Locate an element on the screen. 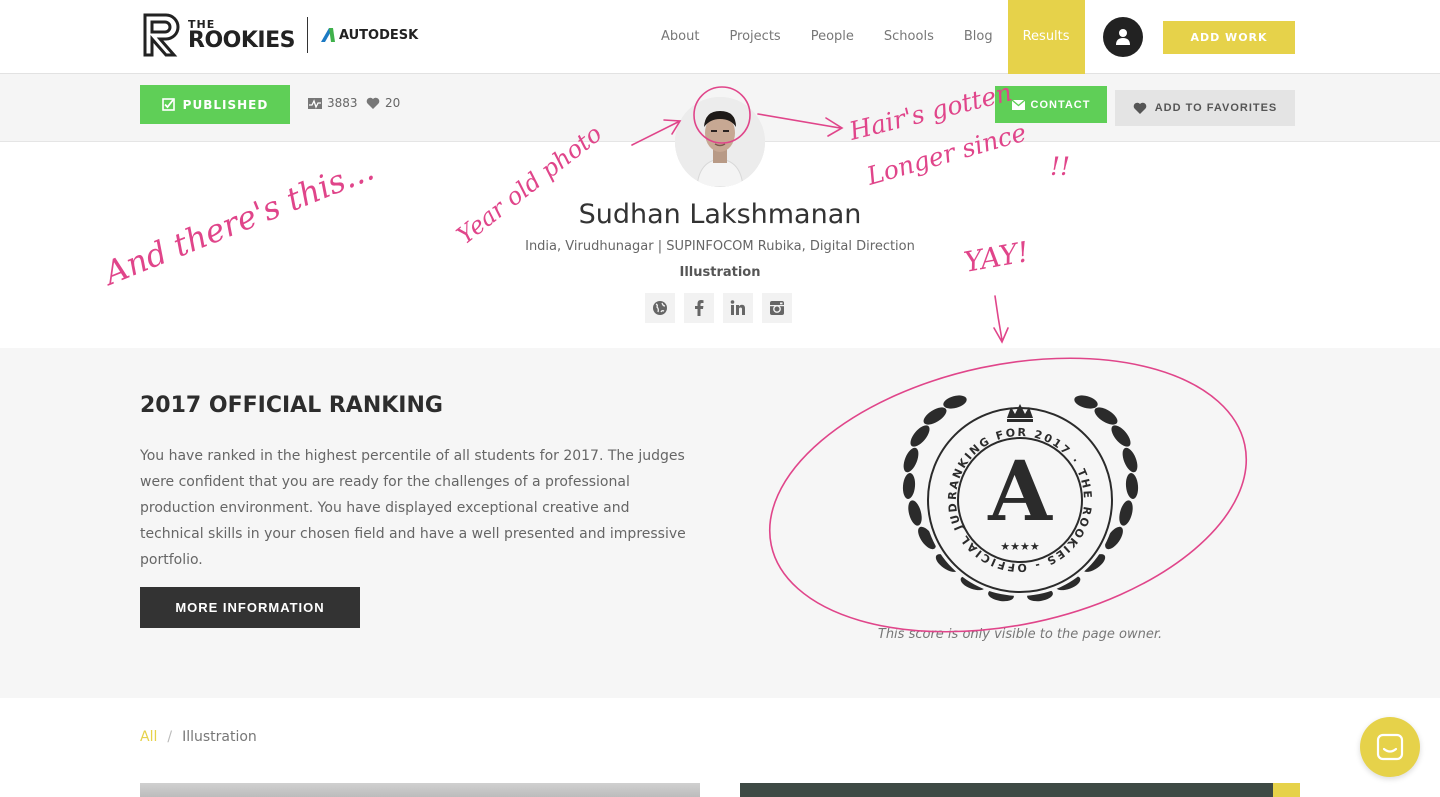 Image resolution: width=1440 pixels, height=797 pixels. envelope-icon is located at coordinates (1018, 104).